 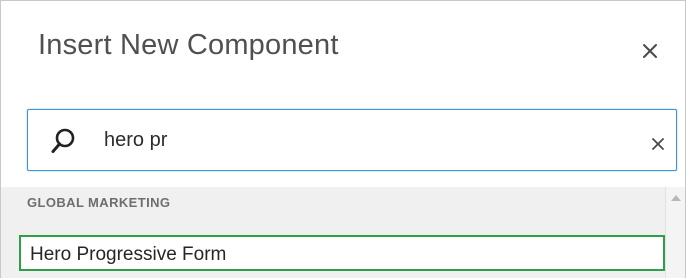 What do you see at coordinates (128, 254) in the screenshot?
I see `list-item-label: Hero Progressive Form` at bounding box center [128, 254].